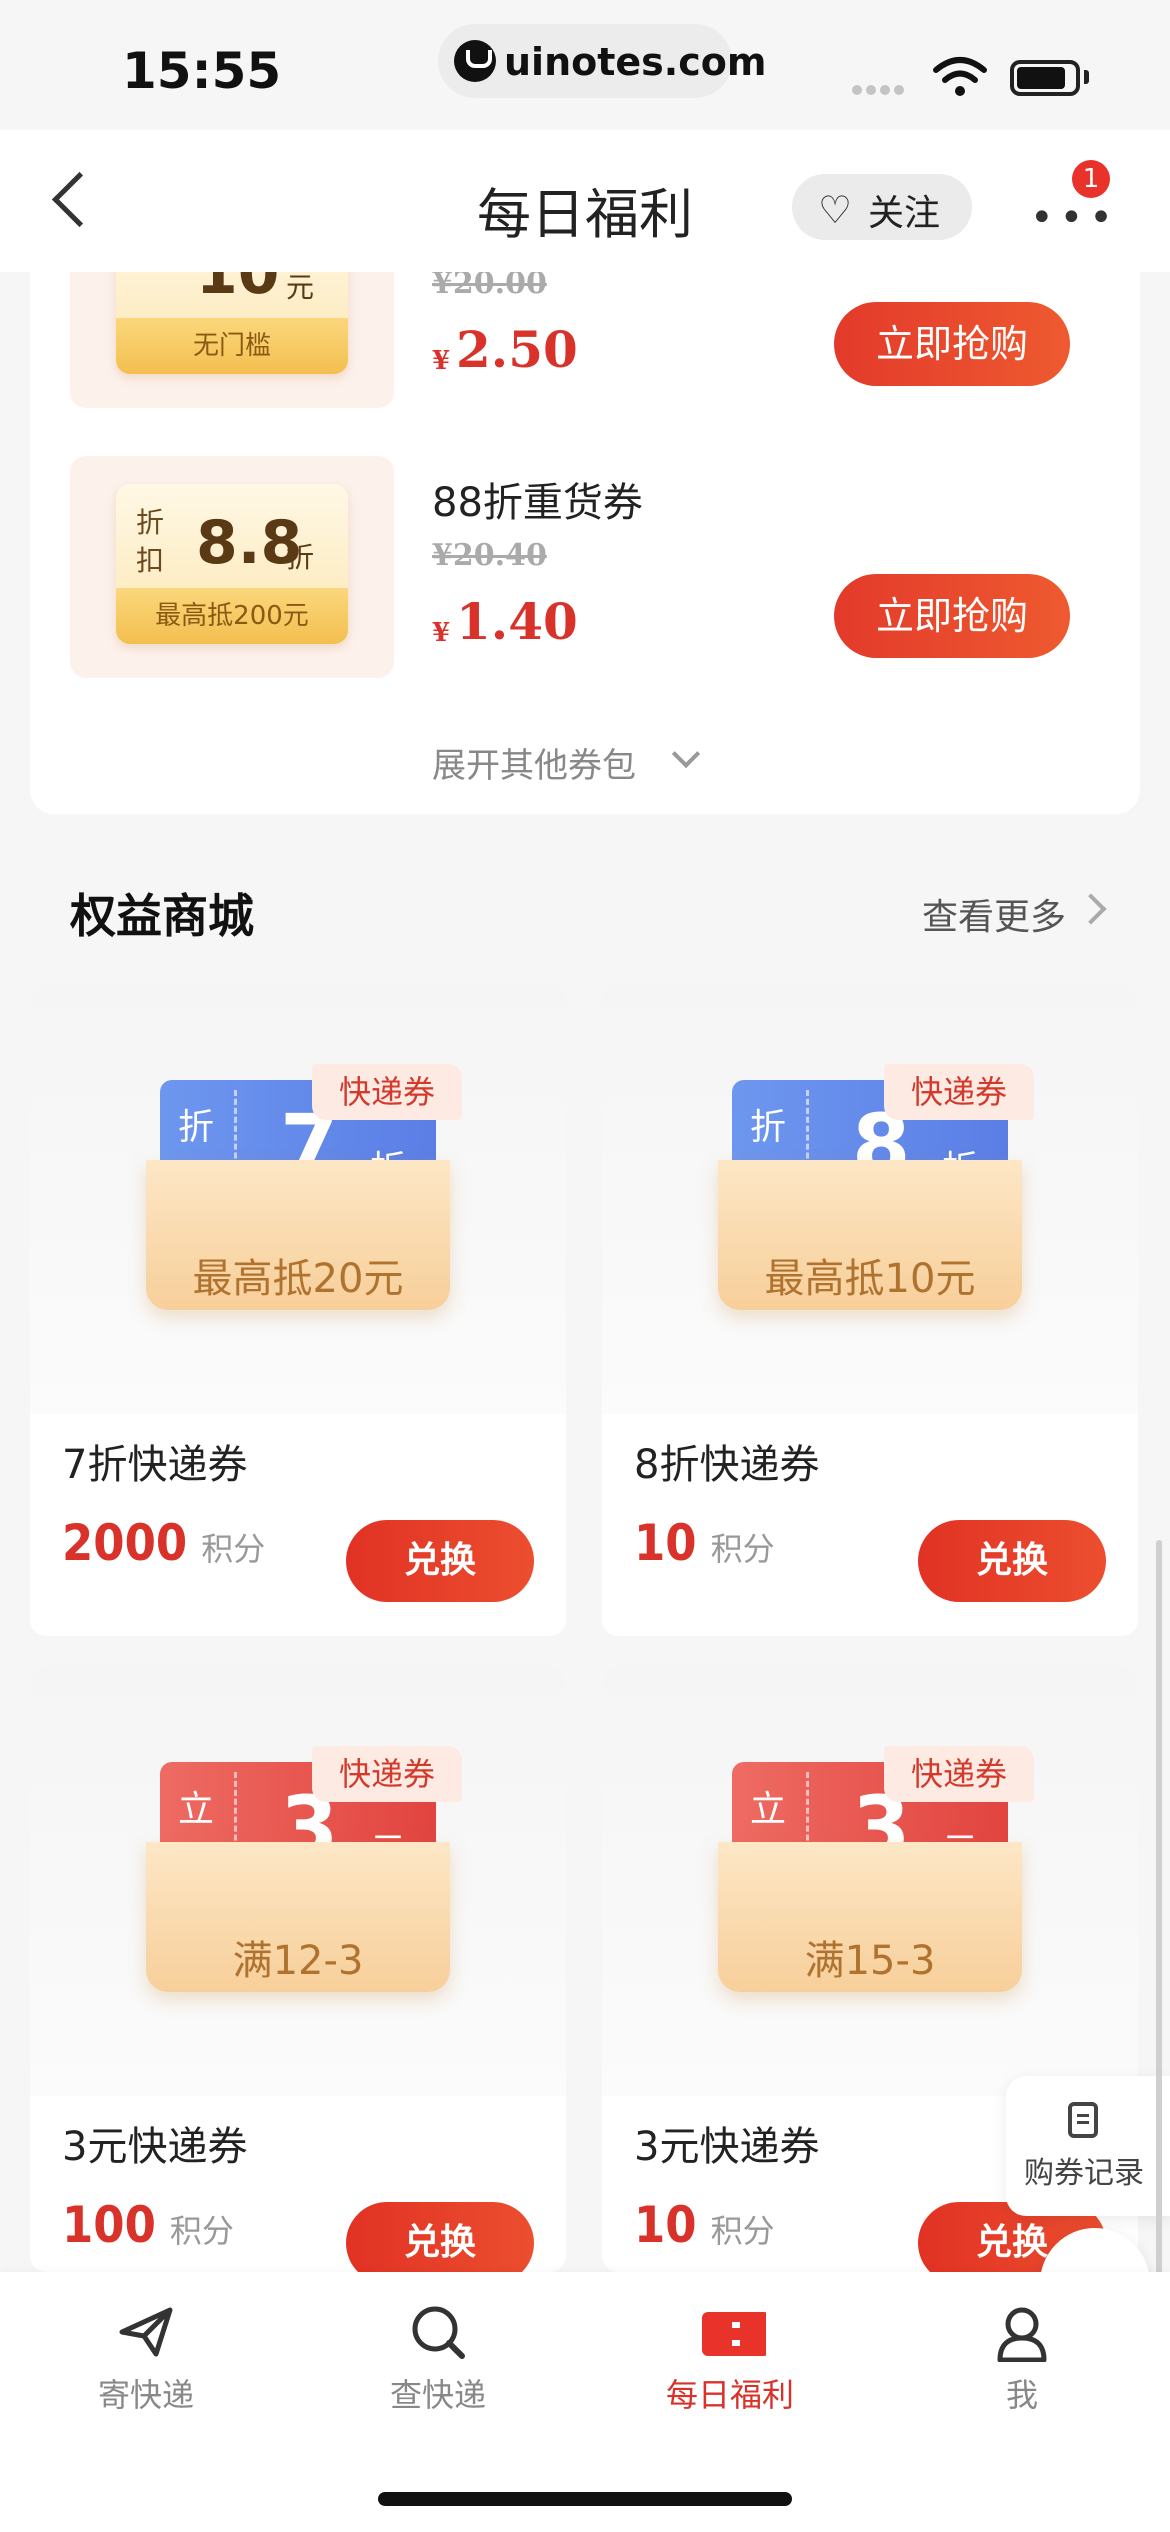 The height and width of the screenshot is (2532, 1170). What do you see at coordinates (960, 76) in the screenshot?
I see `wifi-icon` at bounding box center [960, 76].